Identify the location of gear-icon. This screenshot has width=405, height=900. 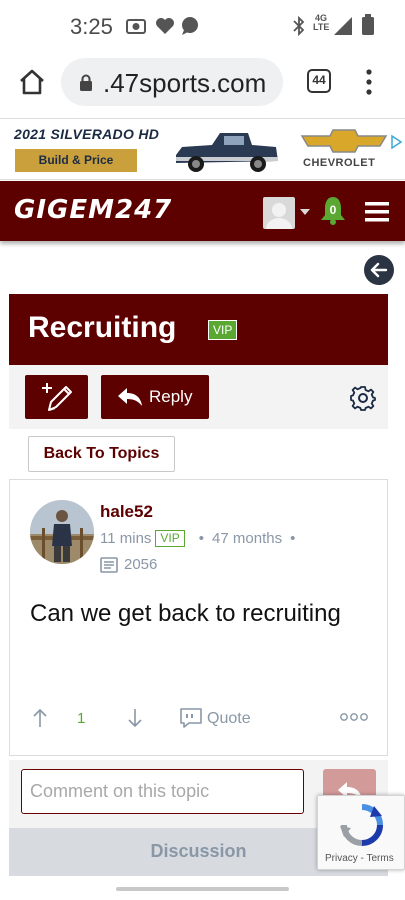
(363, 398).